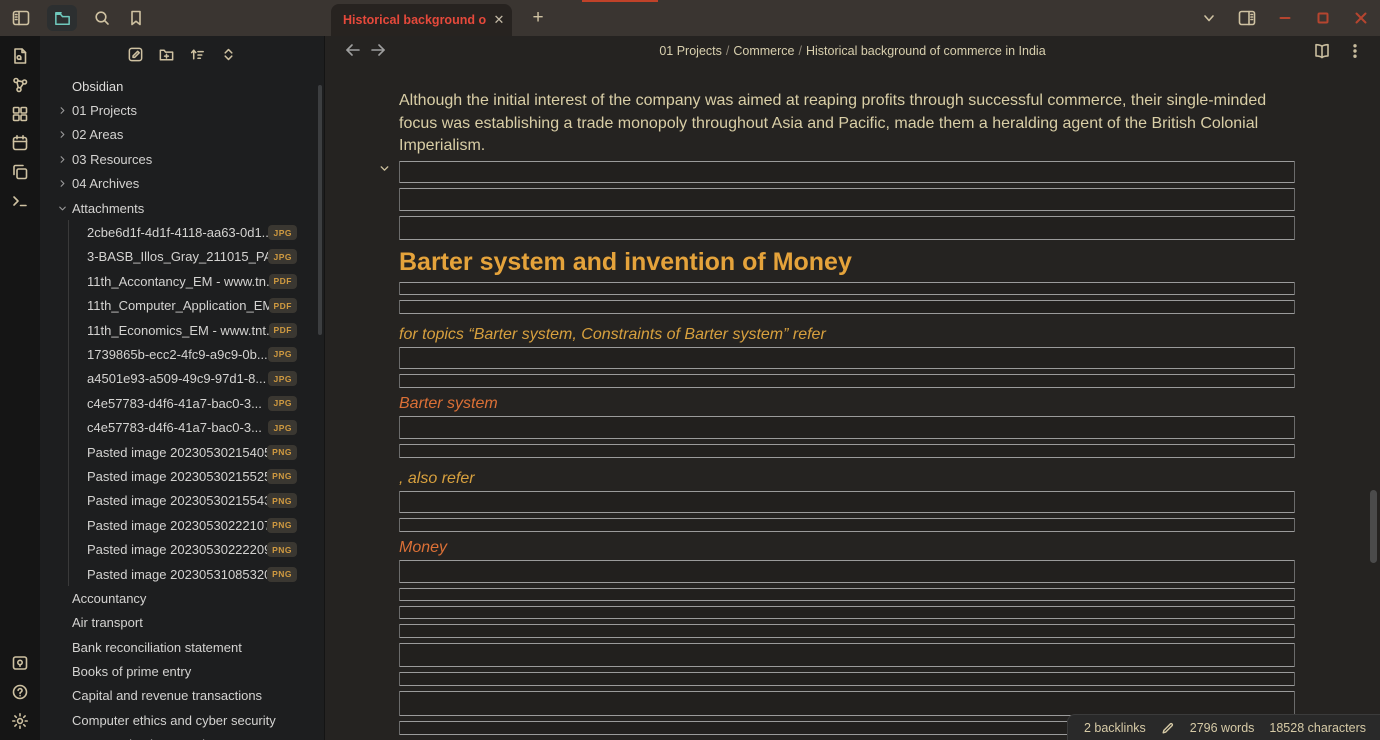  Describe the element at coordinates (98, 86) in the screenshot. I see `vault-title: Obsidian` at that location.